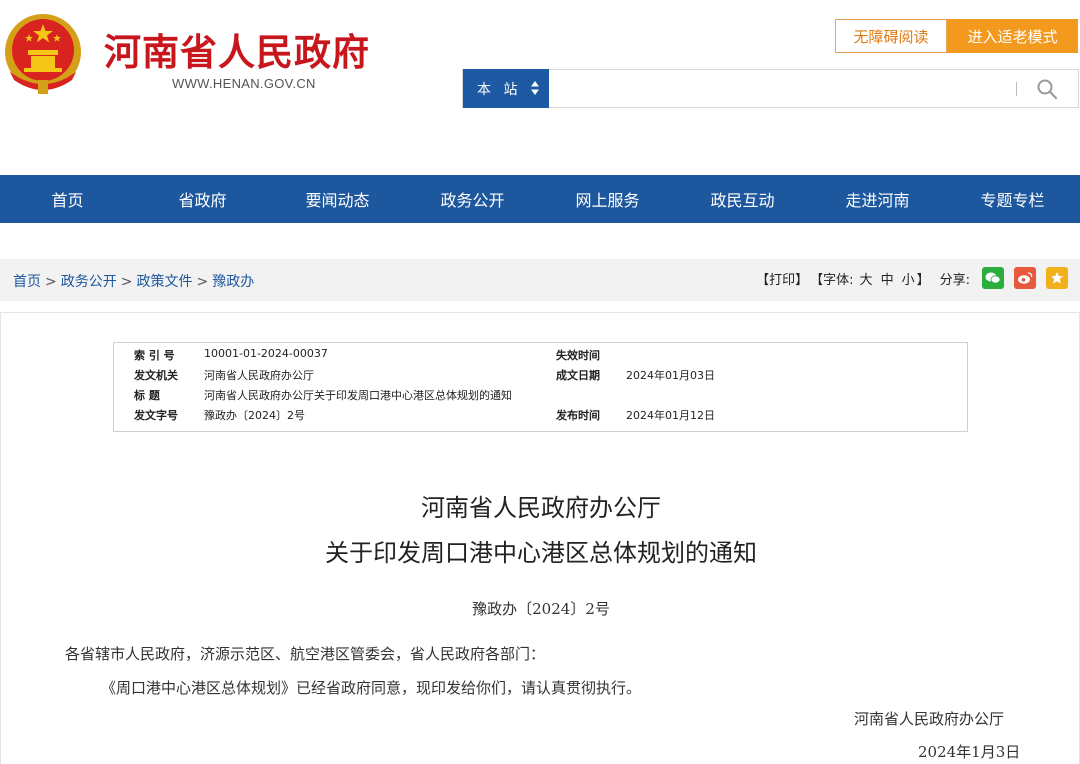 Image resolution: width=1080 pixels, height=764 pixels. What do you see at coordinates (337, 199) in the screenshot?
I see `nav-item-news: 要闻动态` at bounding box center [337, 199].